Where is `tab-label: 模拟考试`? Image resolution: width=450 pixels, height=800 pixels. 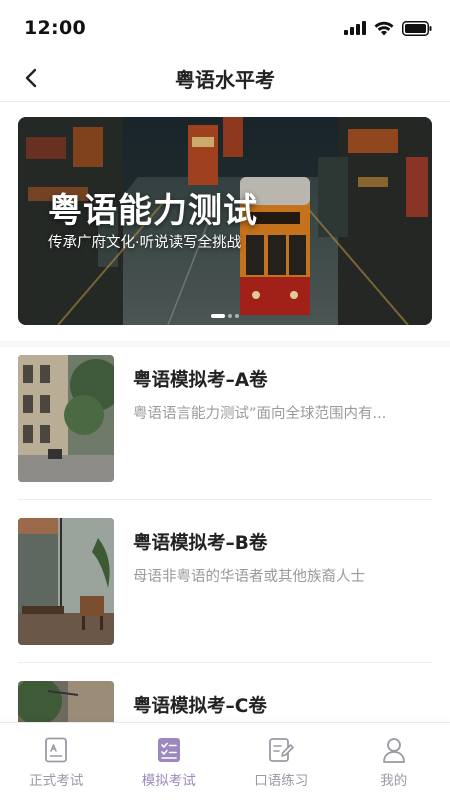 tab-label: 模拟考试 is located at coordinates (168, 781).